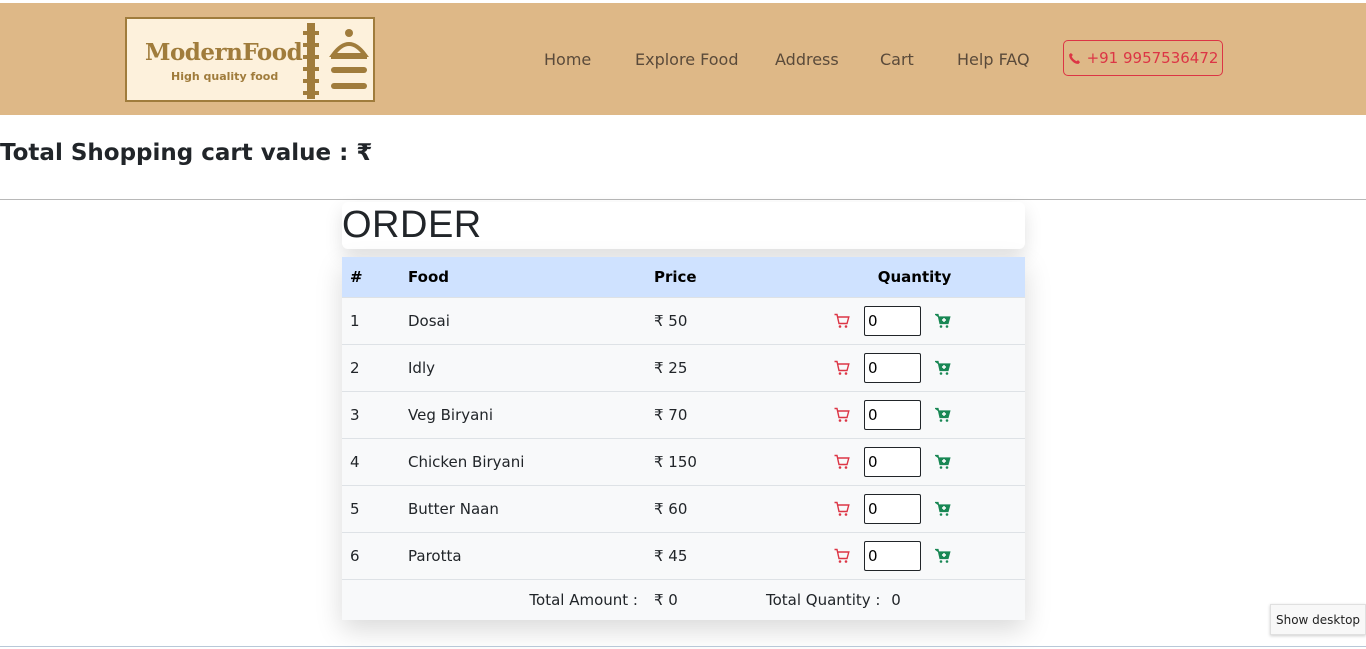  What do you see at coordinates (336, 61) in the screenshot?
I see `receipt-icon` at bounding box center [336, 61].